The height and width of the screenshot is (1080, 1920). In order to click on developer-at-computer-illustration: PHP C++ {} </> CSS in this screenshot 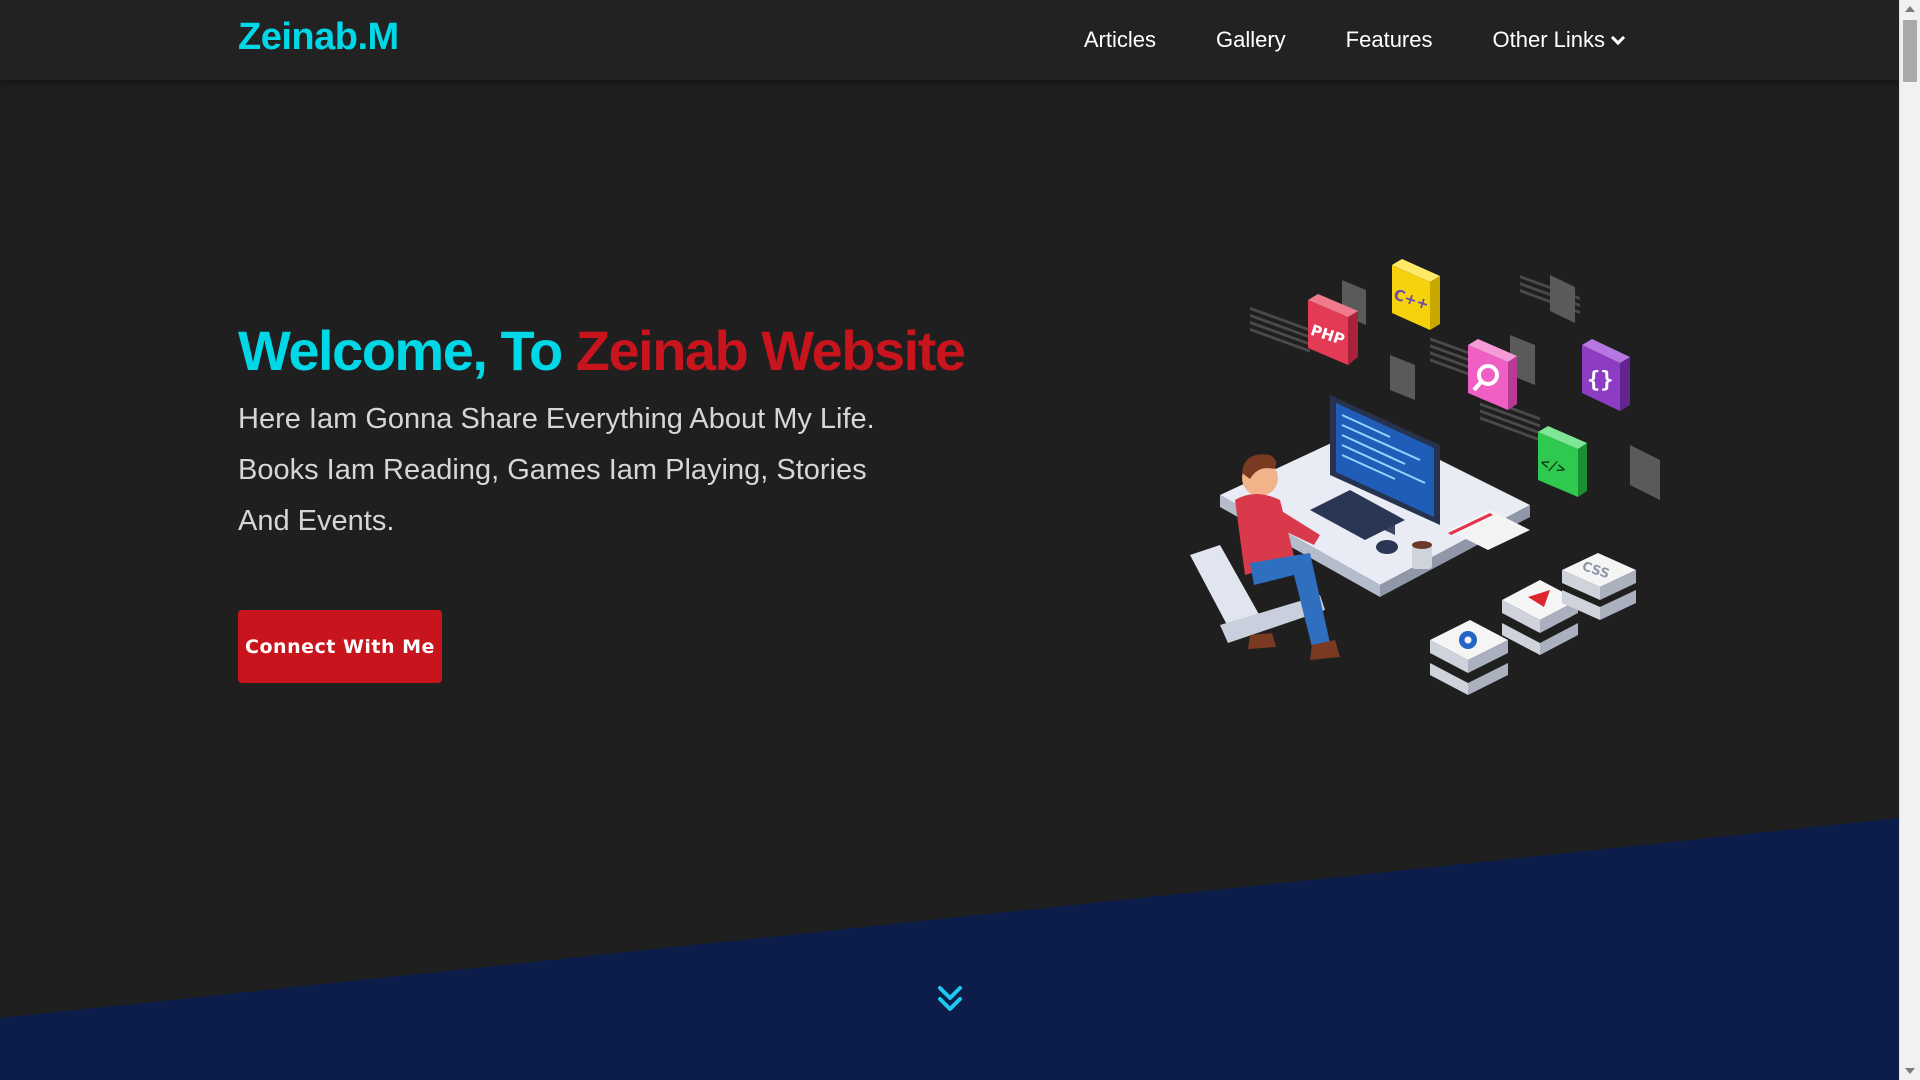, I will do `click(1425, 477)`.